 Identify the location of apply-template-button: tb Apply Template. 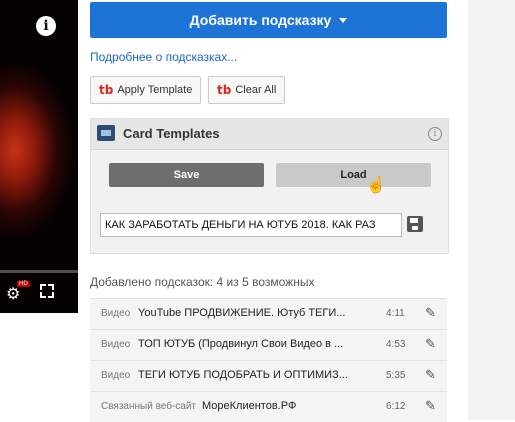
(146, 90).